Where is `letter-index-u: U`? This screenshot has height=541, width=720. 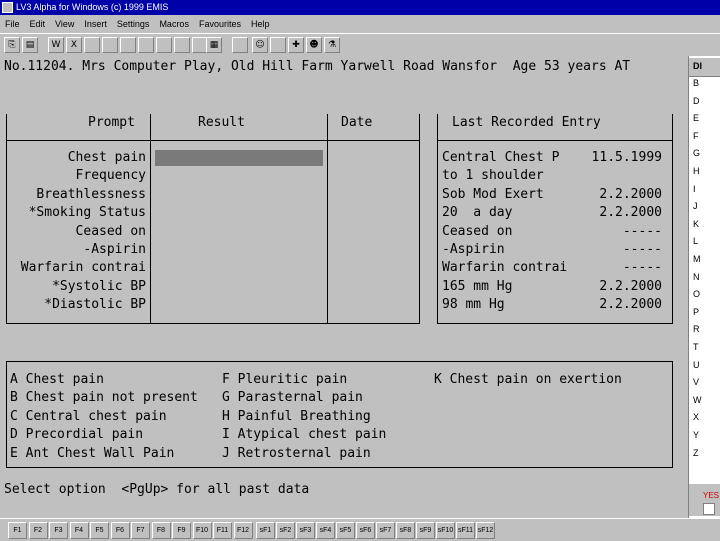 letter-index-u: U is located at coordinates (706, 365).